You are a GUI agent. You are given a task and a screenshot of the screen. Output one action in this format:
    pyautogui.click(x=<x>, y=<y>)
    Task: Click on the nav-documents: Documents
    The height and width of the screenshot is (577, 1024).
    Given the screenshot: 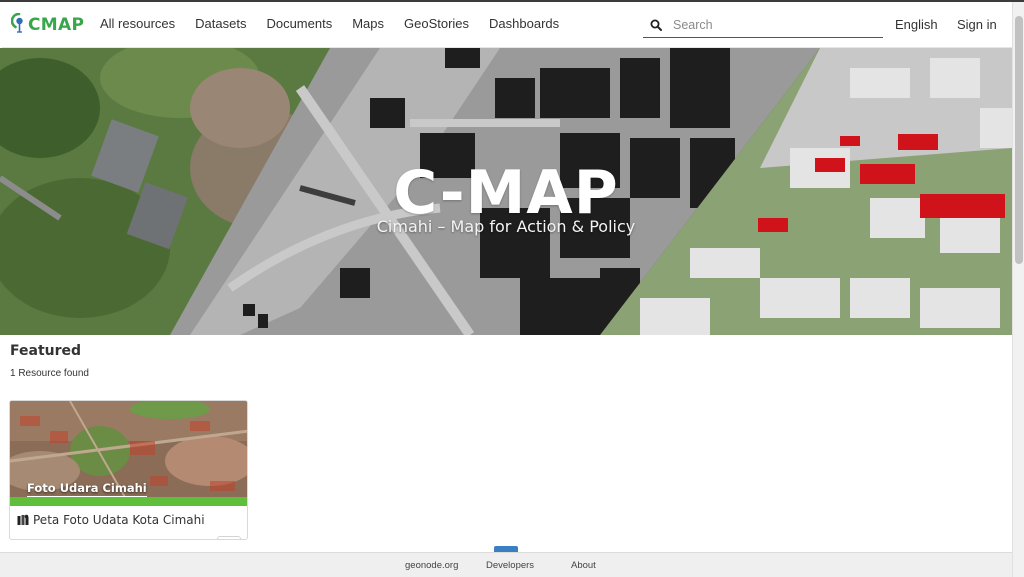 What is the action you would take?
    pyautogui.click(x=299, y=23)
    